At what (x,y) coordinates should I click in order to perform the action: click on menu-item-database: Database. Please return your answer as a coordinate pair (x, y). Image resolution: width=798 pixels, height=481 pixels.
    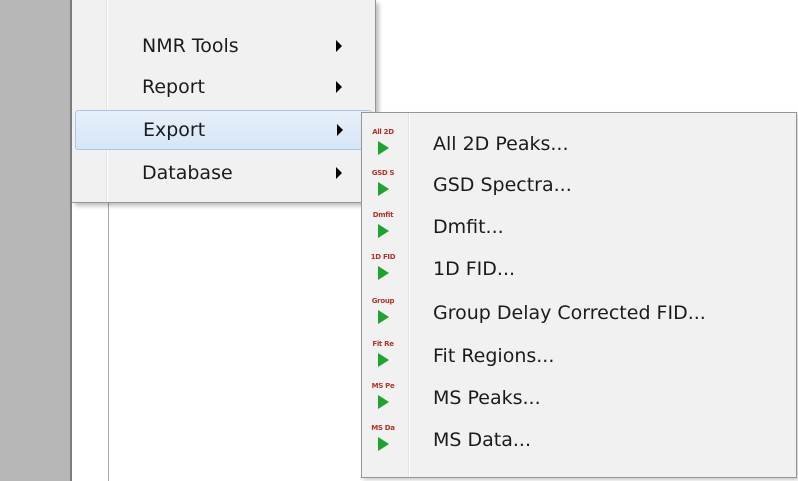
    Looking at the image, I should click on (223, 173).